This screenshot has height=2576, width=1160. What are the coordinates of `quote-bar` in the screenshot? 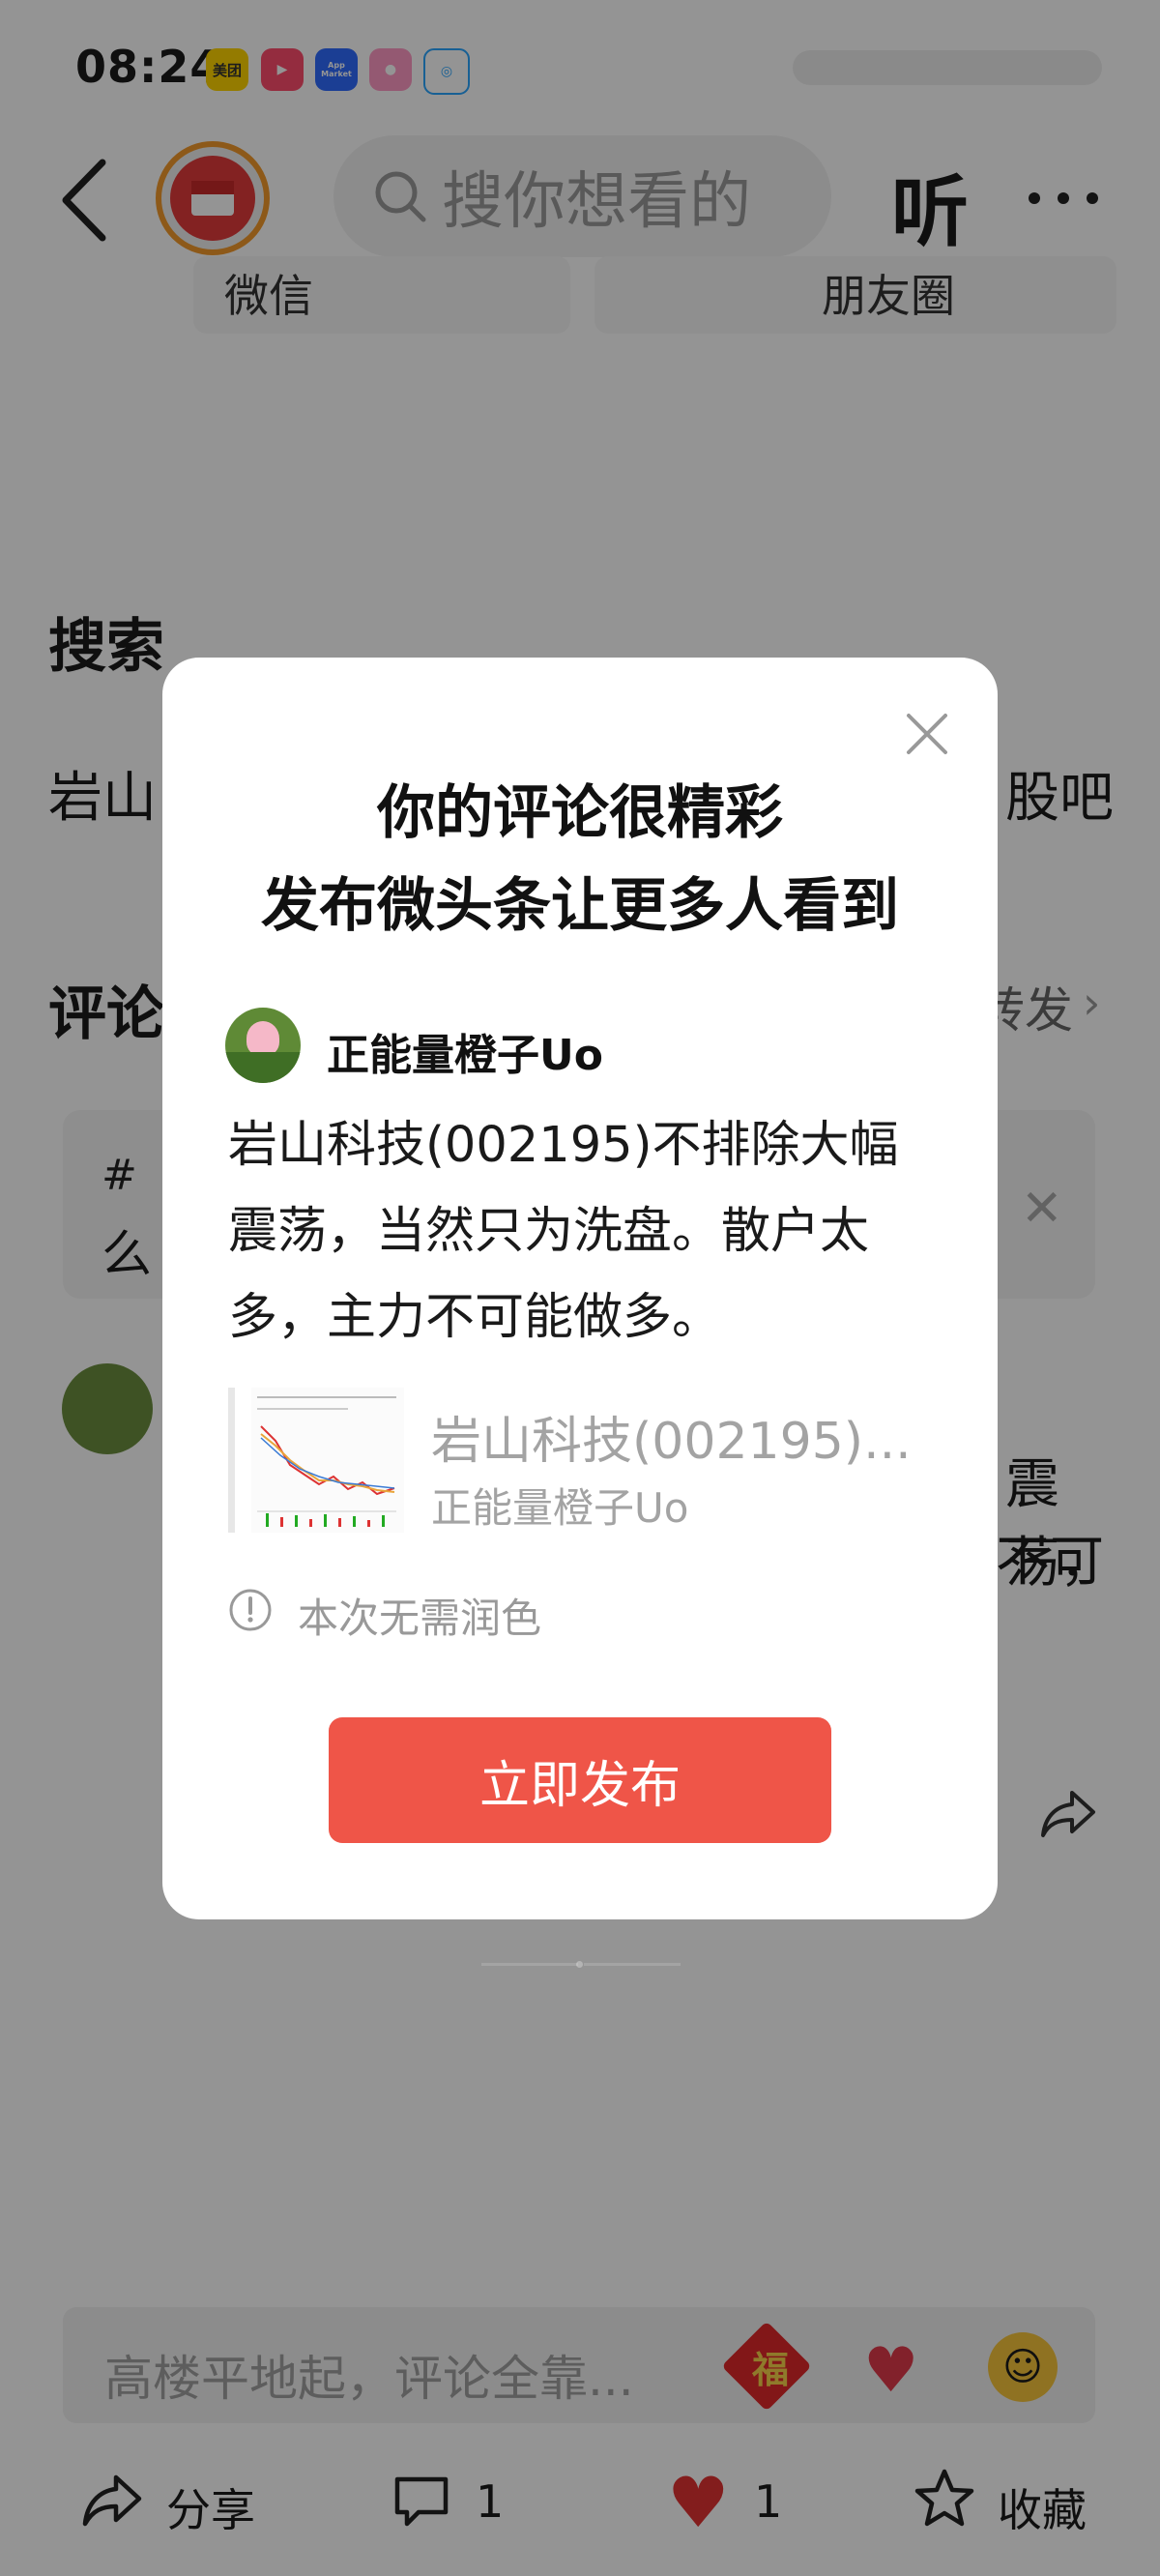 It's located at (232, 1460).